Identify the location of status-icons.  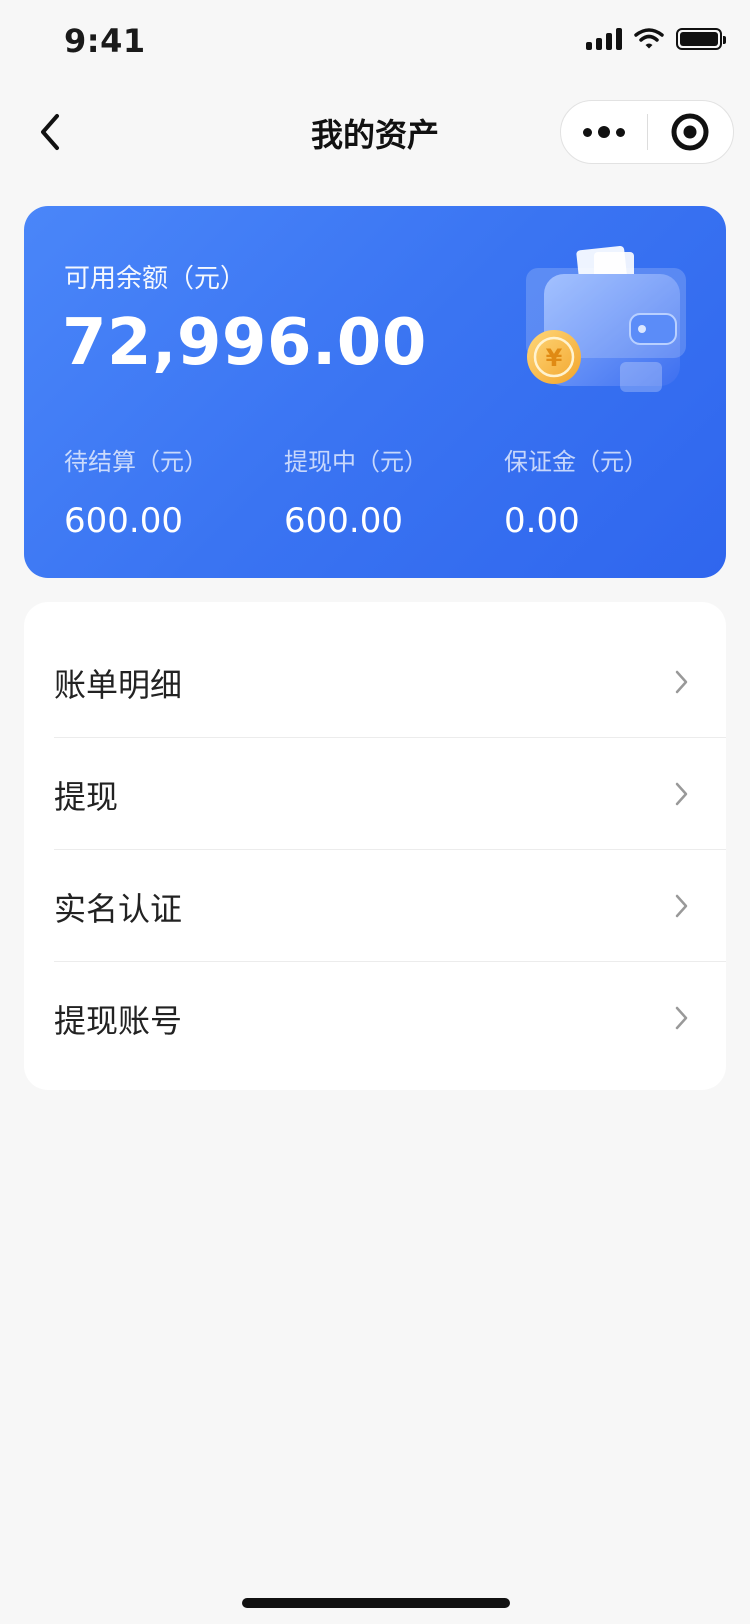
(656, 39).